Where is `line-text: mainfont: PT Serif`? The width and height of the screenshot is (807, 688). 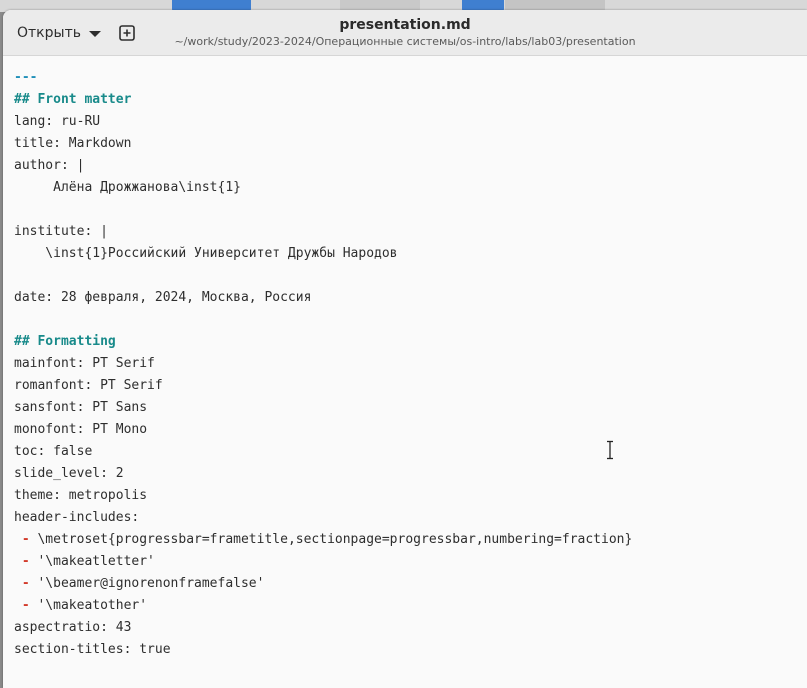 line-text: mainfont: PT Serif is located at coordinates (84, 363).